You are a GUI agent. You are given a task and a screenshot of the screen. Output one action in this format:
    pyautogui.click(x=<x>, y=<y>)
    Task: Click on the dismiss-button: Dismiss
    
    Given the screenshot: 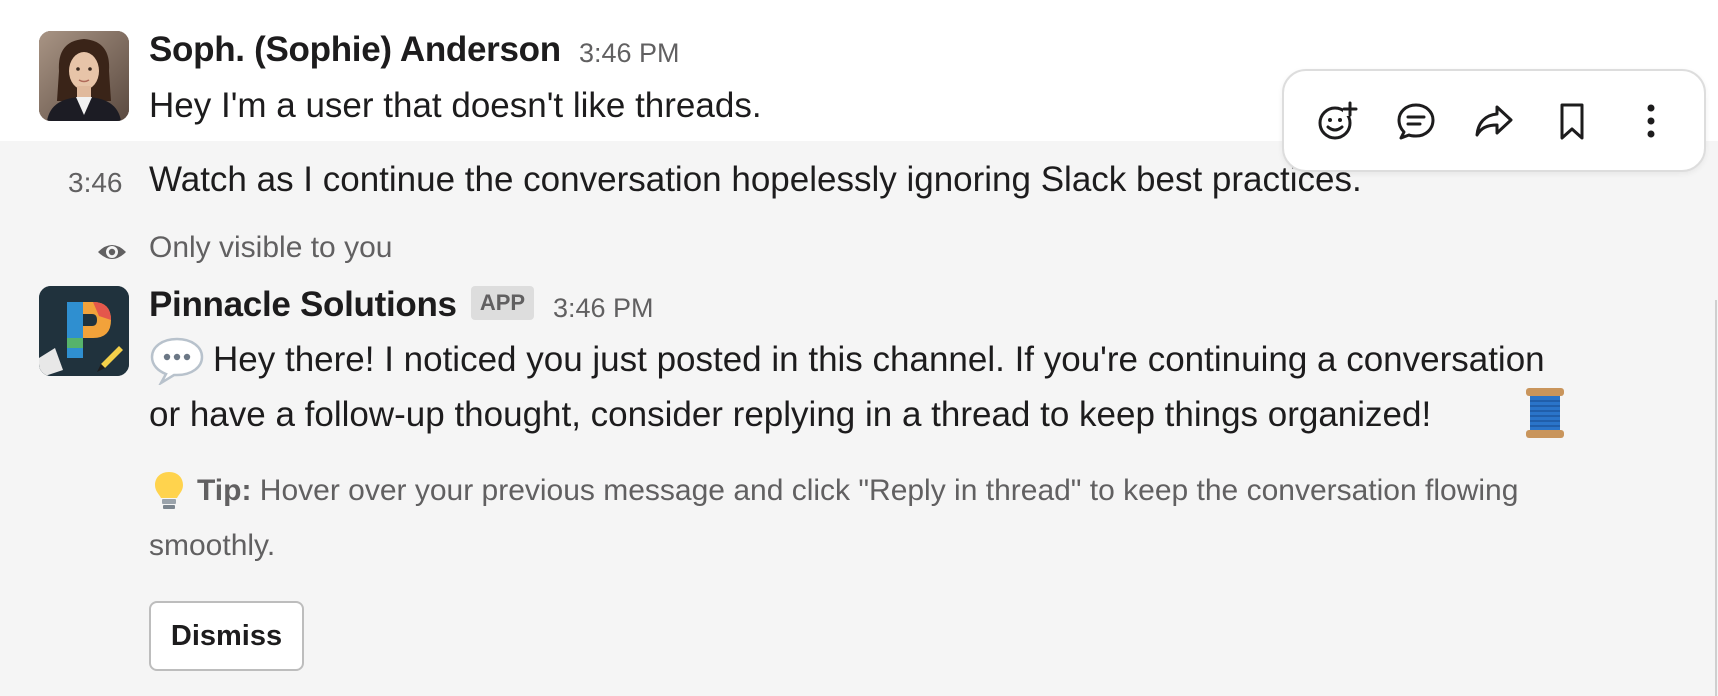 What is the action you would take?
    pyautogui.click(x=226, y=636)
    